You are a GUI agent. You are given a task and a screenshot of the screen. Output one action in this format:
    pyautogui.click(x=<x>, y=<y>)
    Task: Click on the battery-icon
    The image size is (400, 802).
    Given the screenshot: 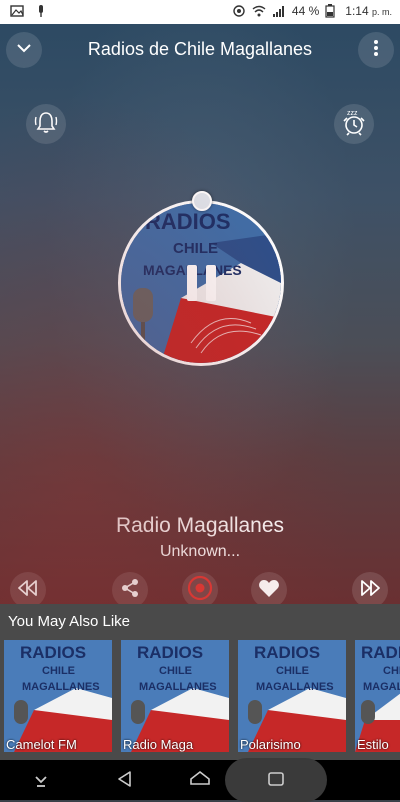 What is the action you would take?
    pyautogui.click(x=332, y=11)
    